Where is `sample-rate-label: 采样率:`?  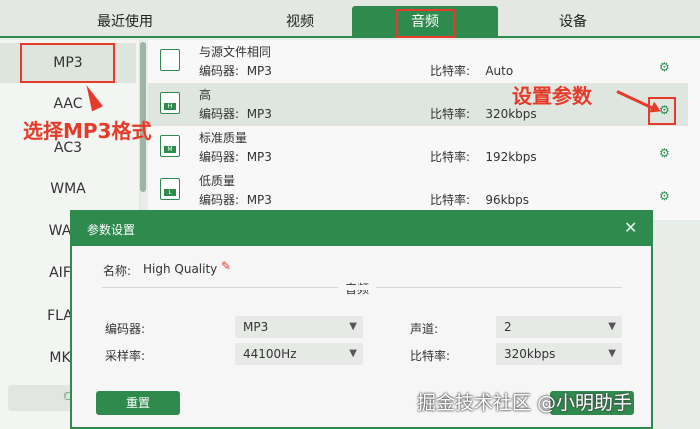 sample-rate-label: 采样率: is located at coordinates (125, 356).